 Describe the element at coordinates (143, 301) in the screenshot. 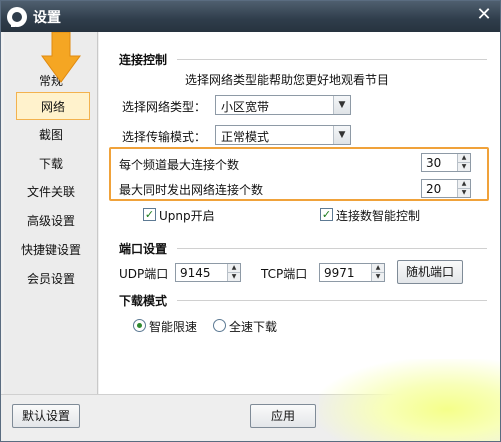

I see `download-mode-section-title: 下载模式` at that location.